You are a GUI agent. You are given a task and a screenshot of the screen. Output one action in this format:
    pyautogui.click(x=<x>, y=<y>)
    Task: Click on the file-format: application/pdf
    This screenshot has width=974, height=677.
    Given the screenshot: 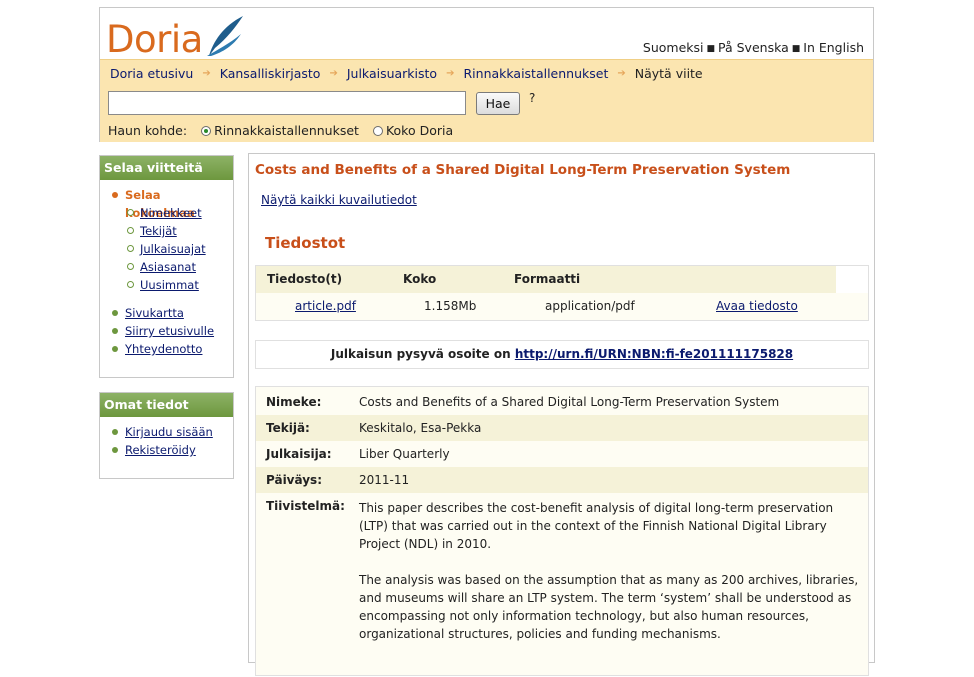 What is the action you would take?
    pyautogui.click(x=590, y=306)
    